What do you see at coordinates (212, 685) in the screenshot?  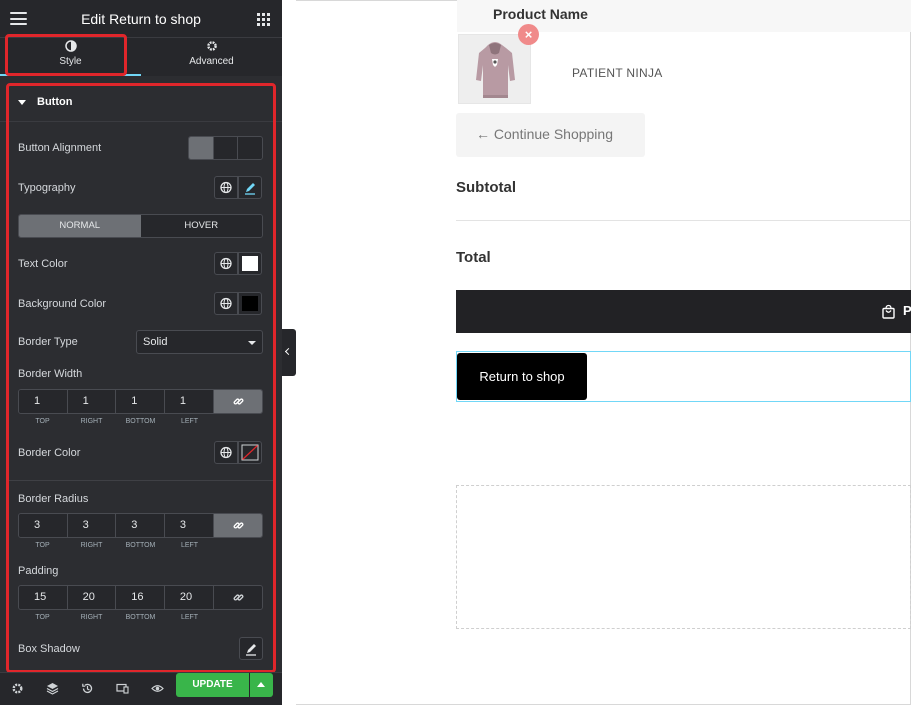 I see `update-button: UPDATE` at bounding box center [212, 685].